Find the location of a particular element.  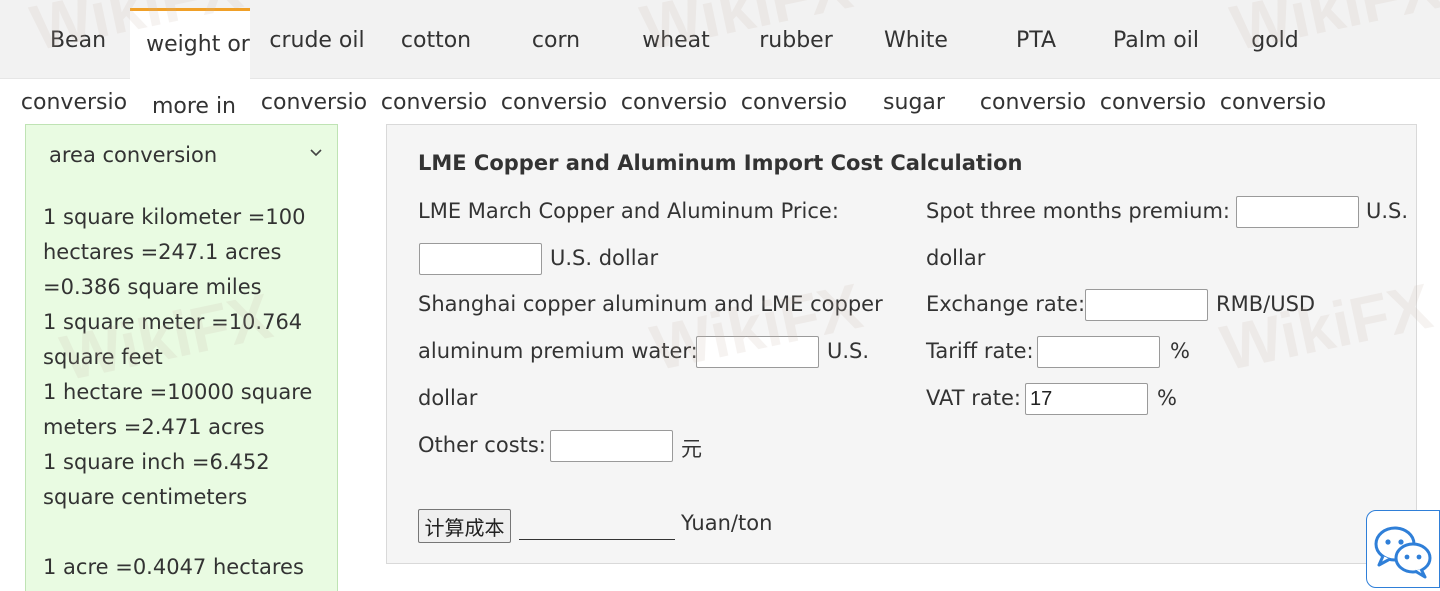

vat-rate-label: VAT rate: is located at coordinates (973, 398).